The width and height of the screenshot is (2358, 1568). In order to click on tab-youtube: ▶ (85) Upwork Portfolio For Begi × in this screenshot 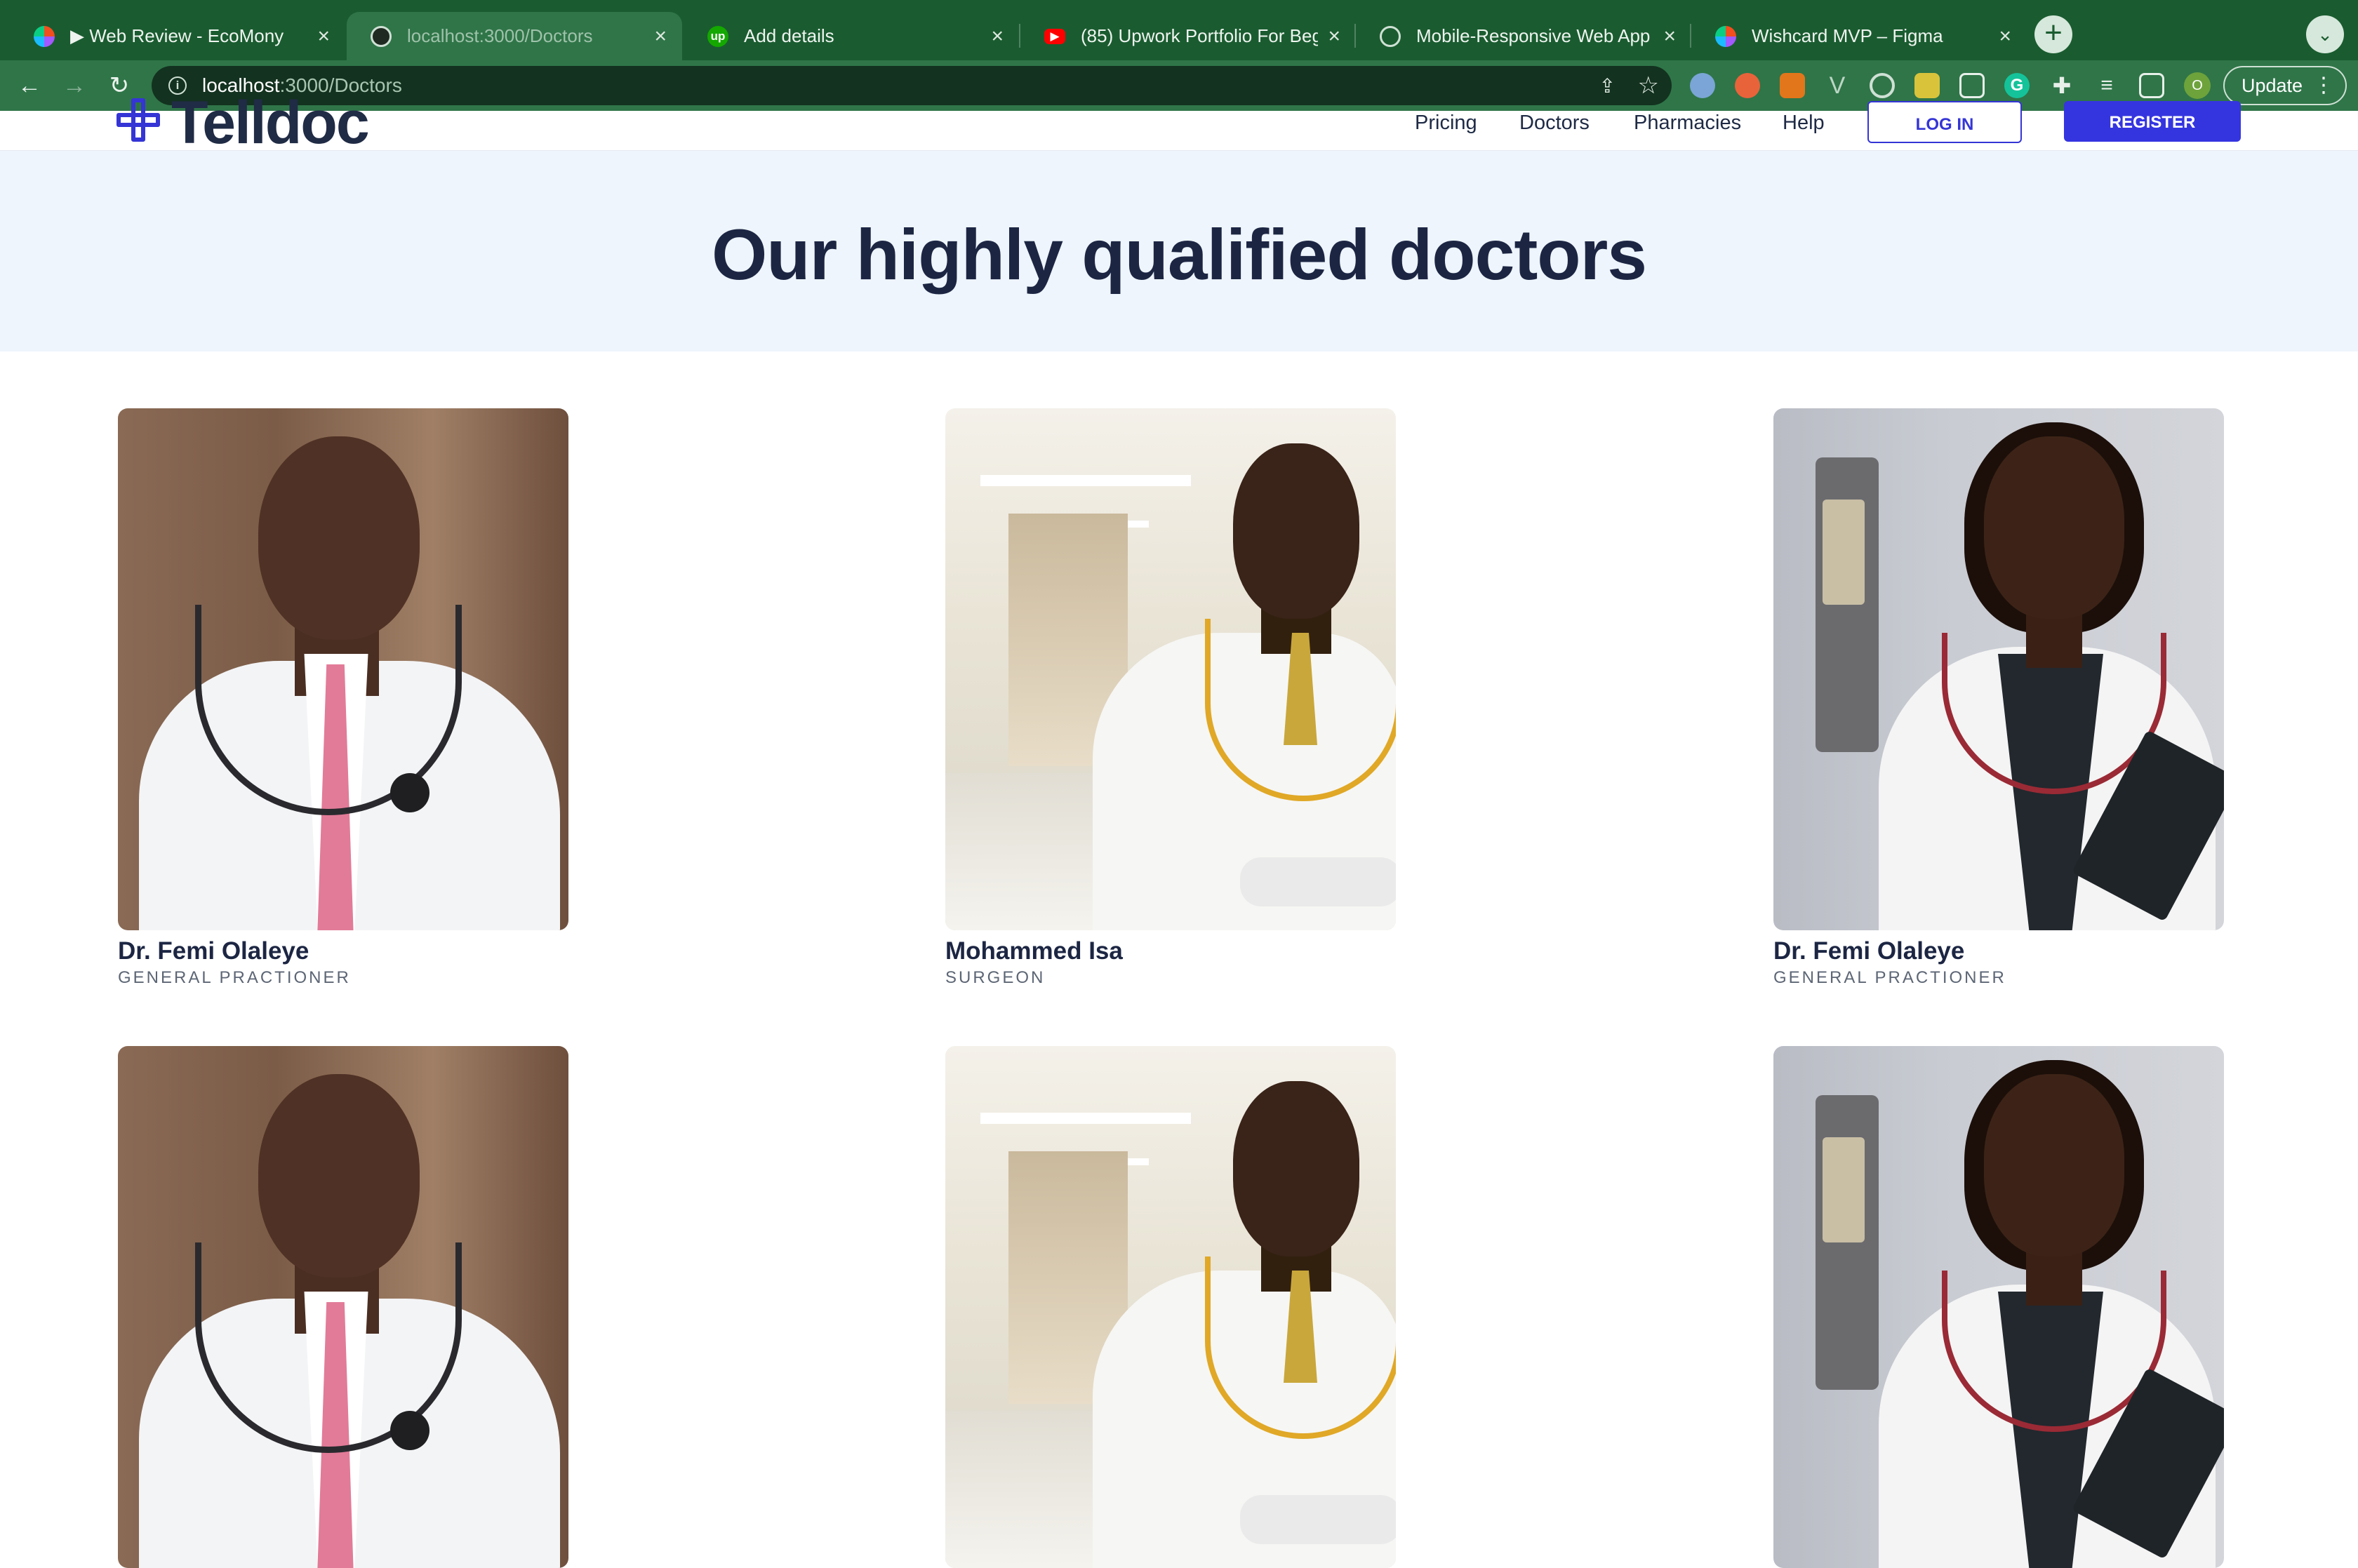, I will do `click(1188, 36)`.